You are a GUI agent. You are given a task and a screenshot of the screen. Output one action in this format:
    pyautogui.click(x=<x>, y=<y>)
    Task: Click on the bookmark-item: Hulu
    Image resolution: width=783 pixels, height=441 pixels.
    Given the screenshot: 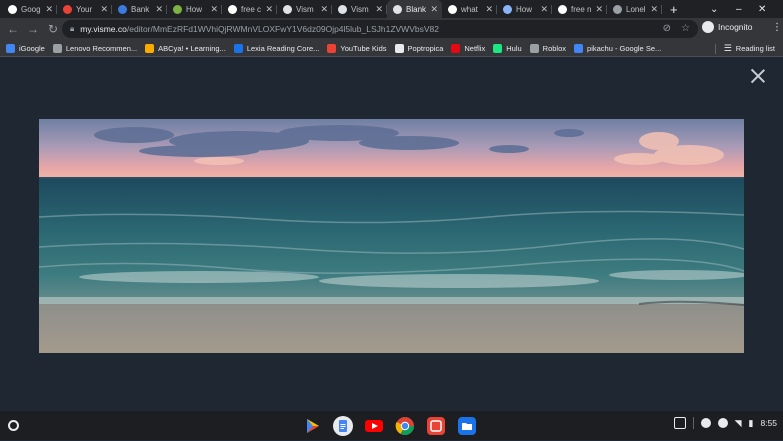 What is the action you would take?
    pyautogui.click(x=507, y=48)
    